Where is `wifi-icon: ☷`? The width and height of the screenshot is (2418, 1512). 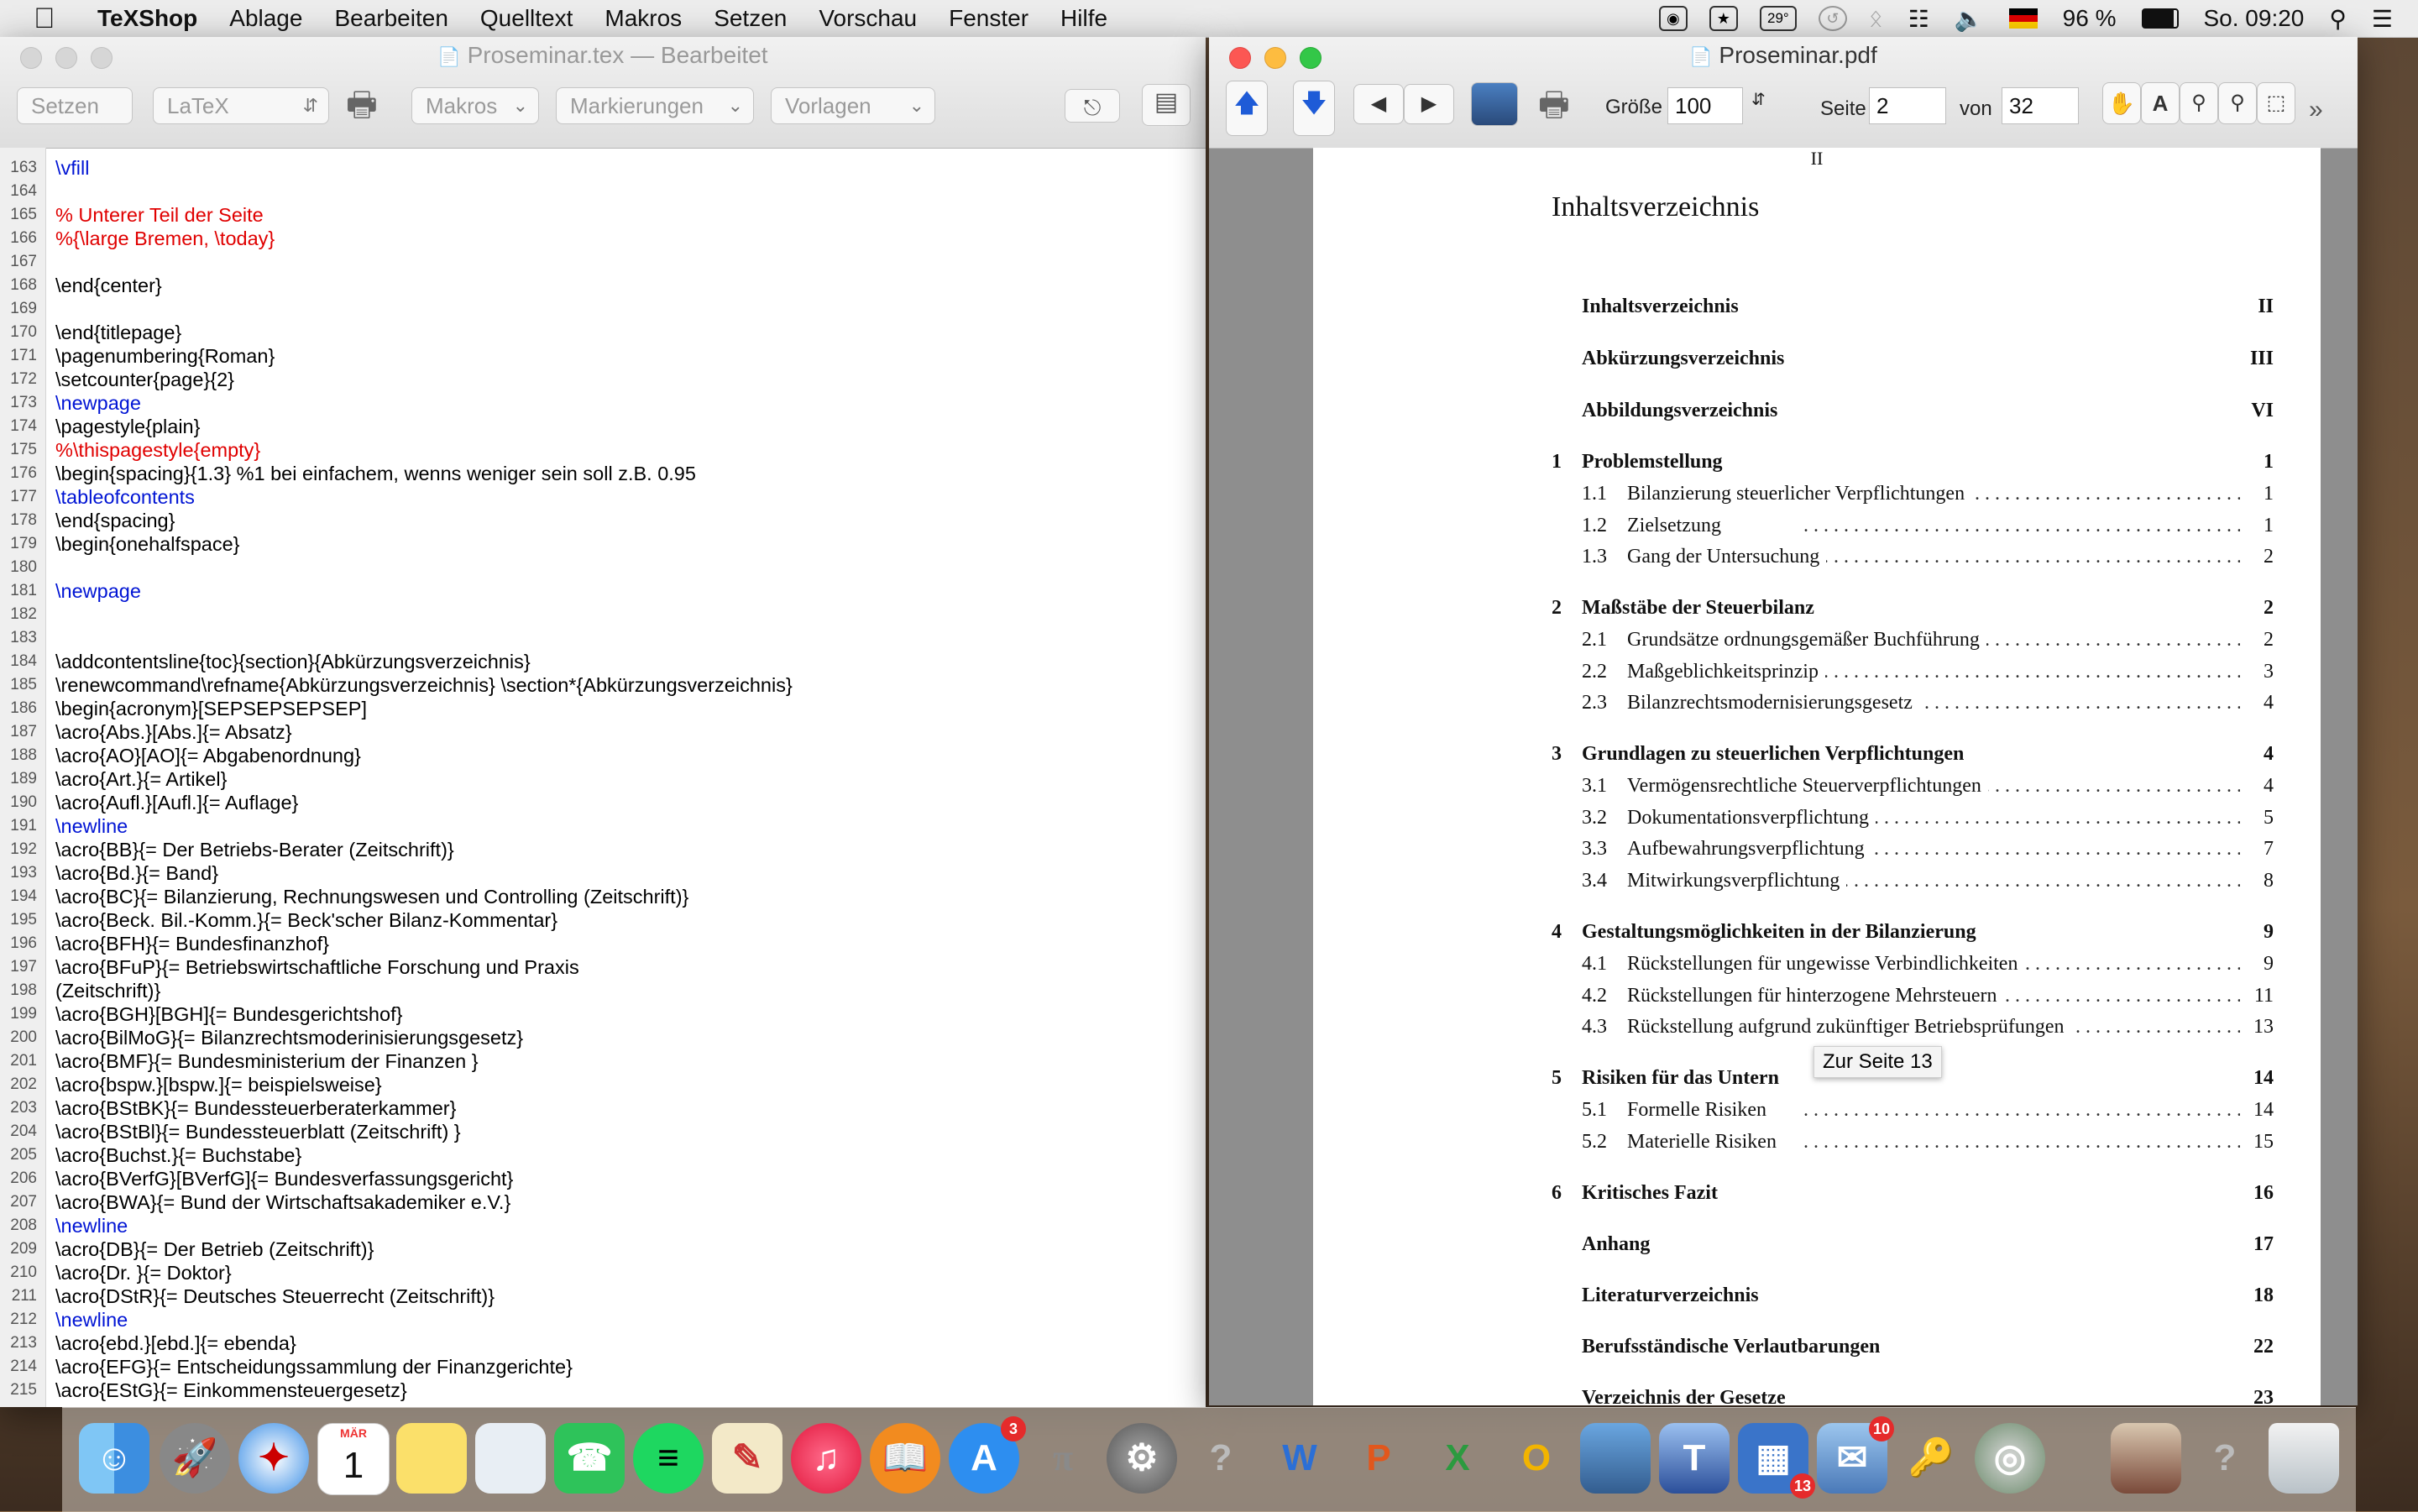 wifi-icon: ☷ is located at coordinates (1918, 19).